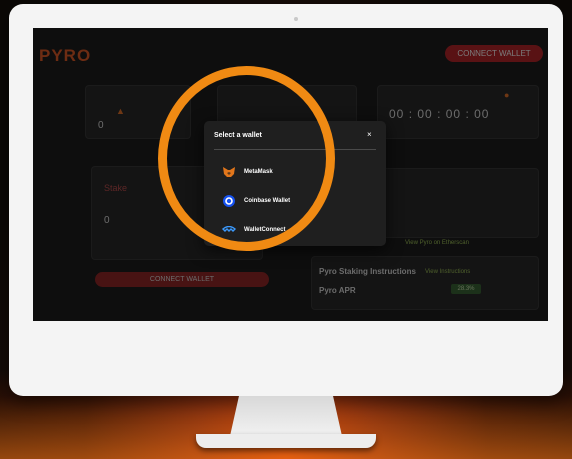  Describe the element at coordinates (286, 441) in the screenshot. I see `monitor-base` at that location.